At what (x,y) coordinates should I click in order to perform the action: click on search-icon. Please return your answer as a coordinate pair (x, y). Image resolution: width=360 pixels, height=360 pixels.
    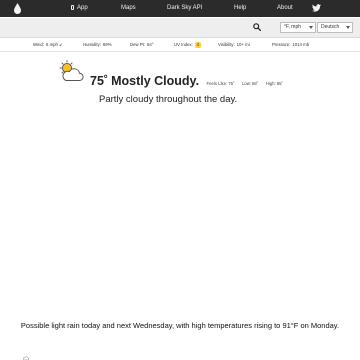
    Looking at the image, I should click on (257, 27).